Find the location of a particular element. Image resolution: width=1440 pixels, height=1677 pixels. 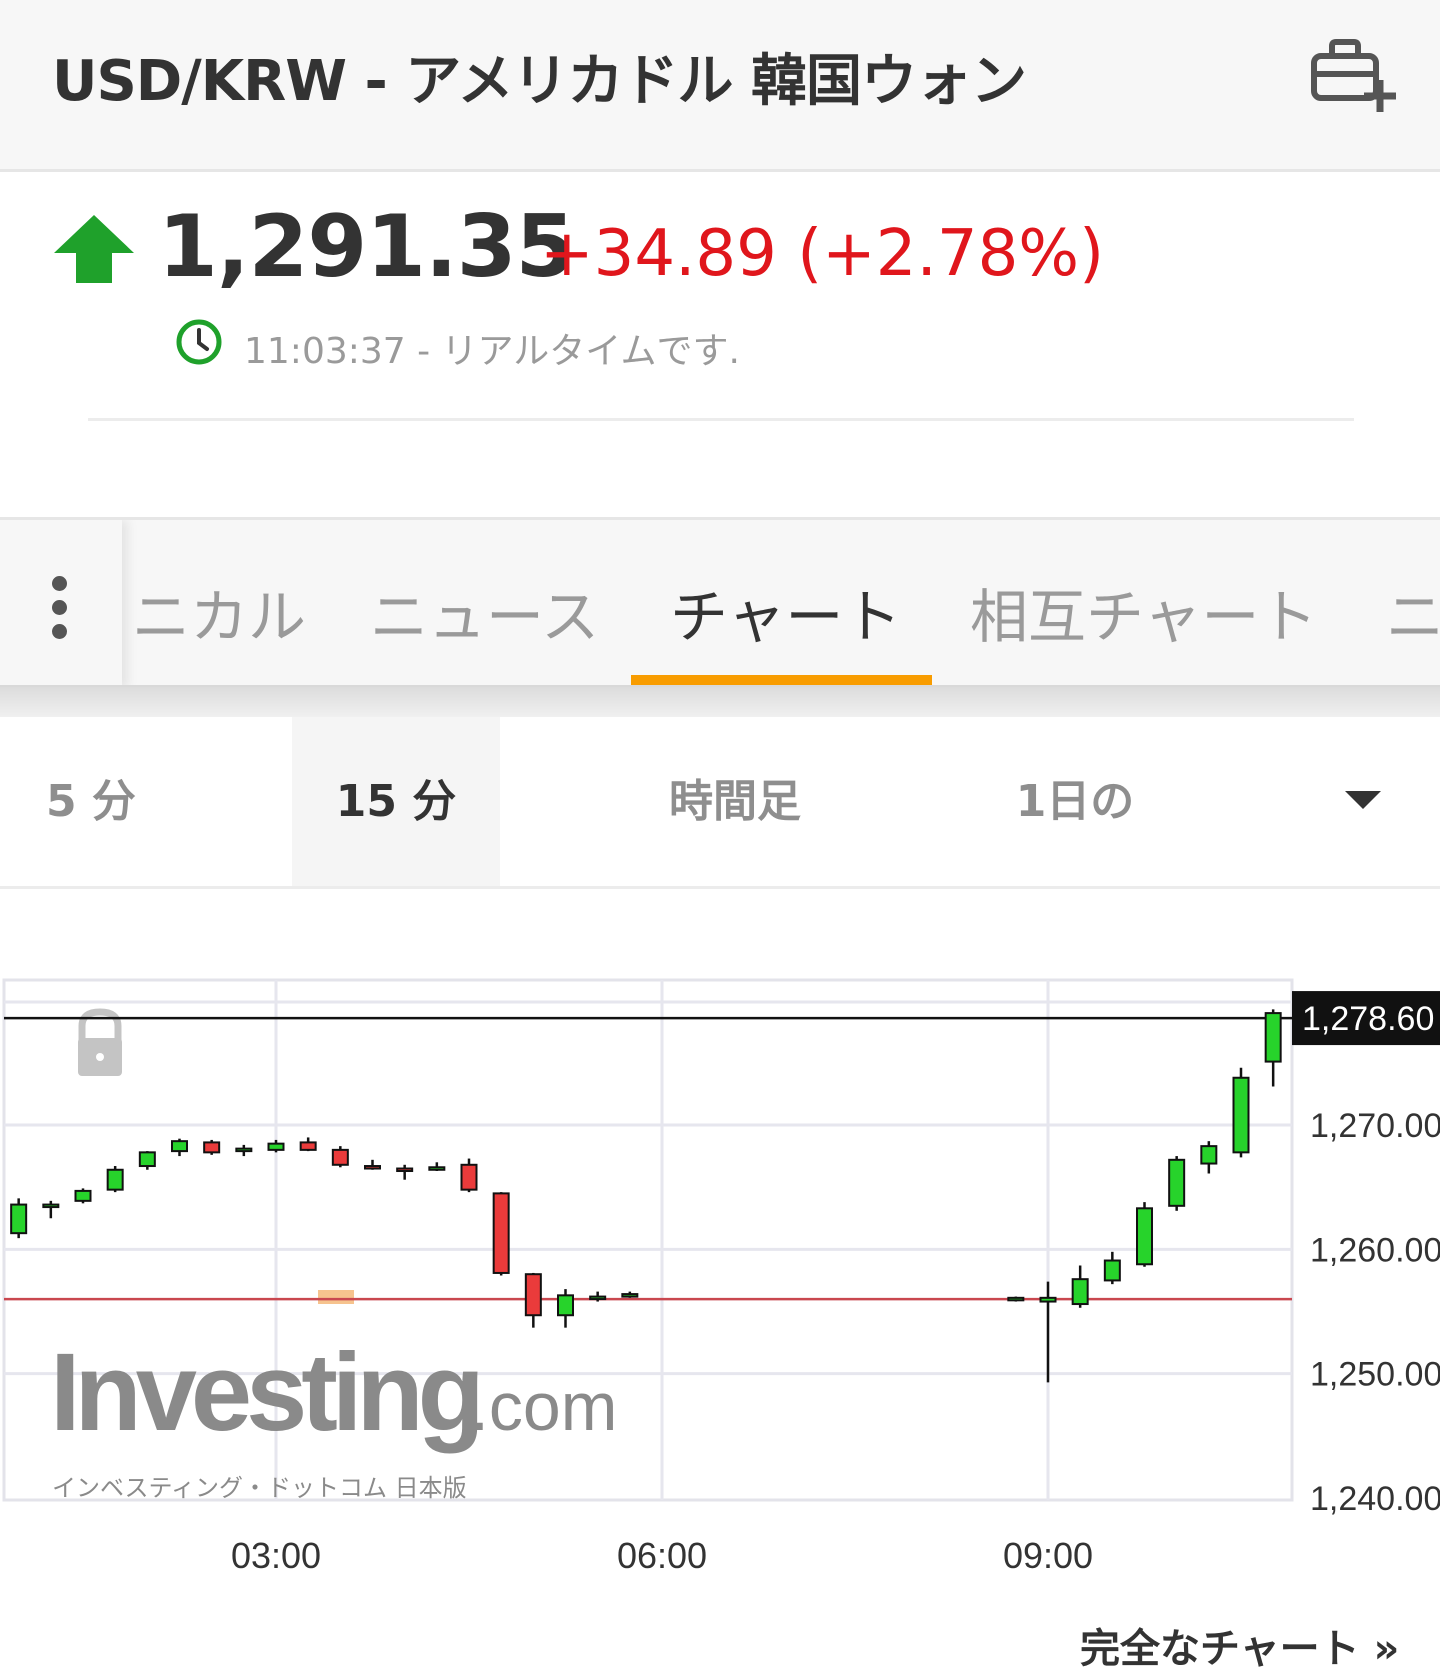

x-axis-label: 09:00 is located at coordinates (1048, 1555).